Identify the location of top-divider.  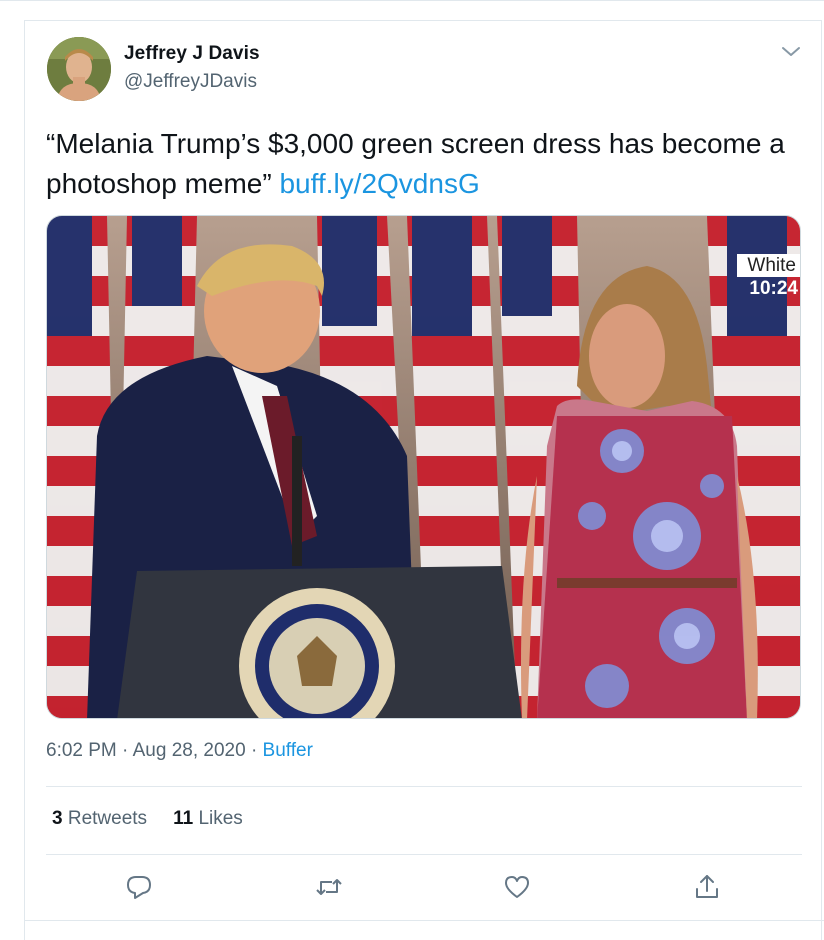
(412, 0).